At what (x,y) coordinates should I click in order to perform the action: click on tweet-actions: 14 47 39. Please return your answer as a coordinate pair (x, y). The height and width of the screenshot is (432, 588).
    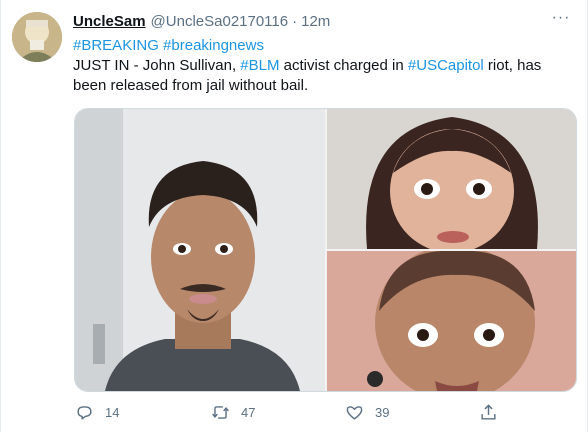
    Looking at the image, I should click on (293, 412).